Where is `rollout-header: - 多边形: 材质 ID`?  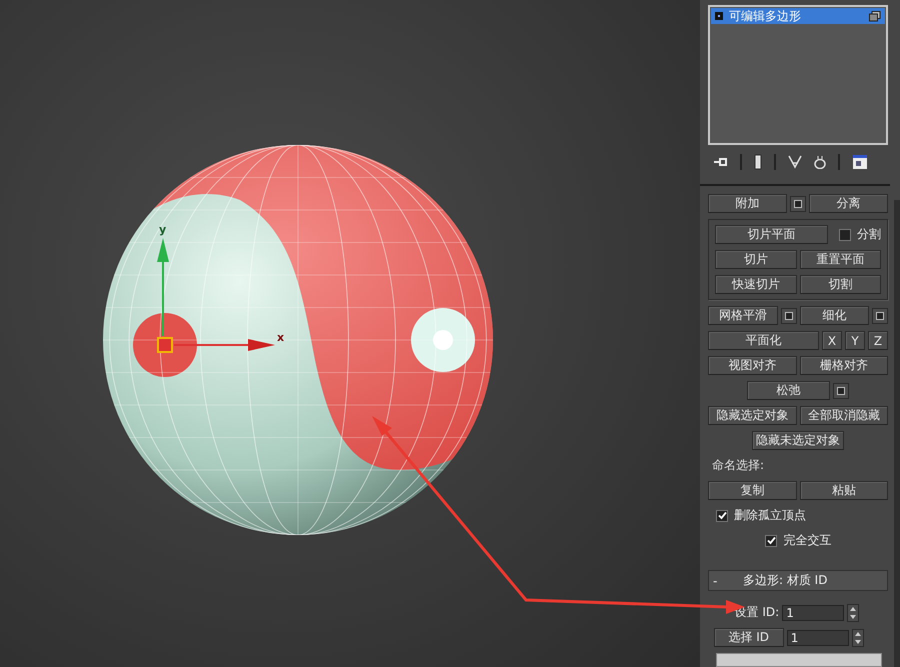
rollout-header: - 多边形: 材质 ID is located at coordinates (798, 581).